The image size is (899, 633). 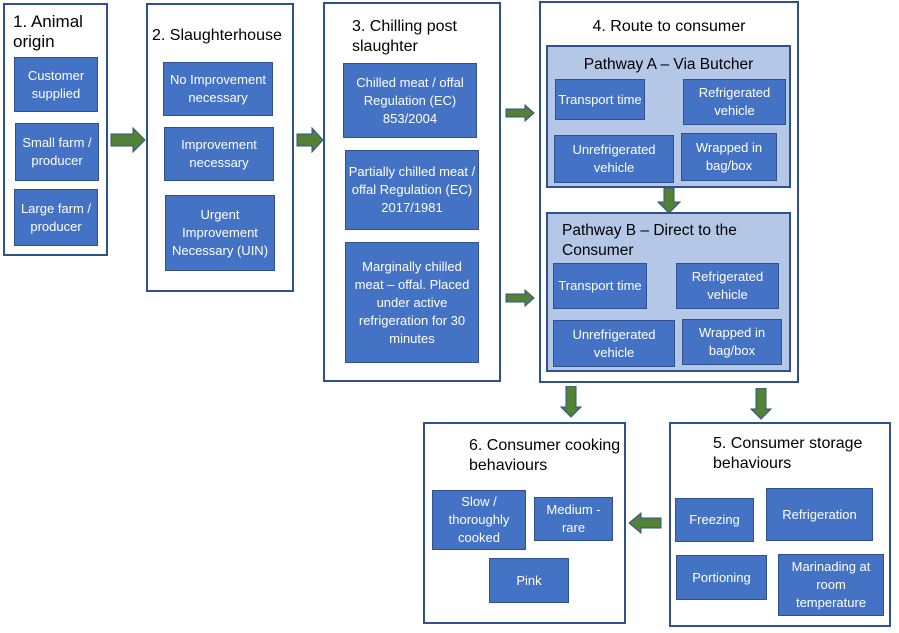 What do you see at coordinates (788, 453) in the screenshot?
I see `stage-title: 5. Consumer storage behaviours` at bounding box center [788, 453].